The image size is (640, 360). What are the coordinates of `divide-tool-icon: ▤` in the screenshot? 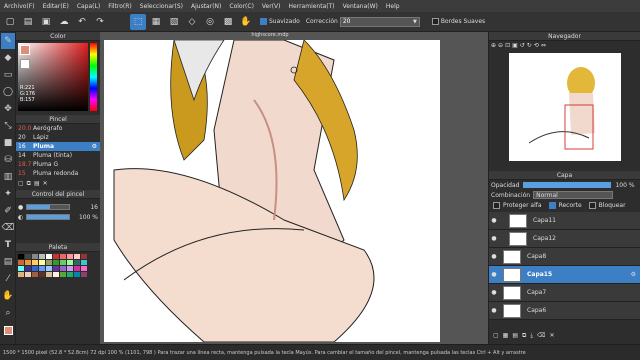 It's located at (8, 262).